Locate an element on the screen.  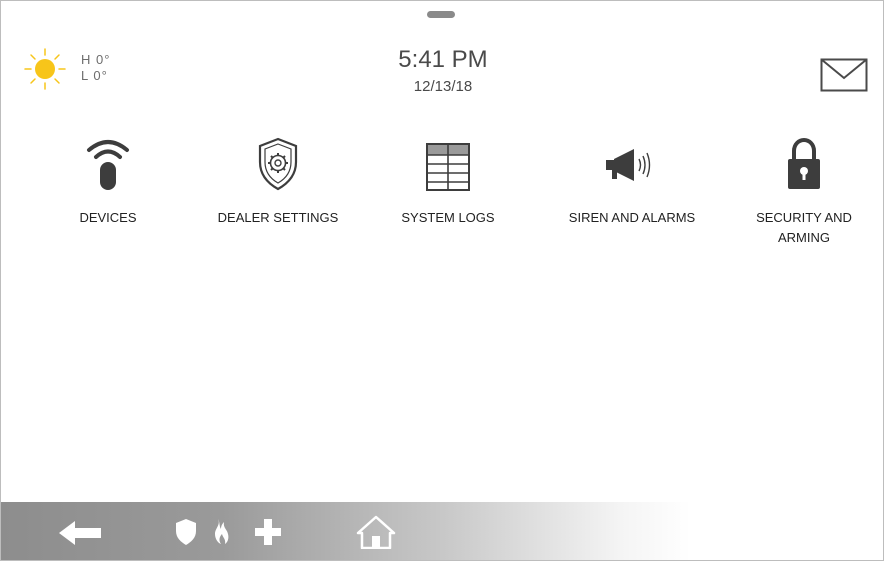
fire-icon is located at coordinates (220, 532).